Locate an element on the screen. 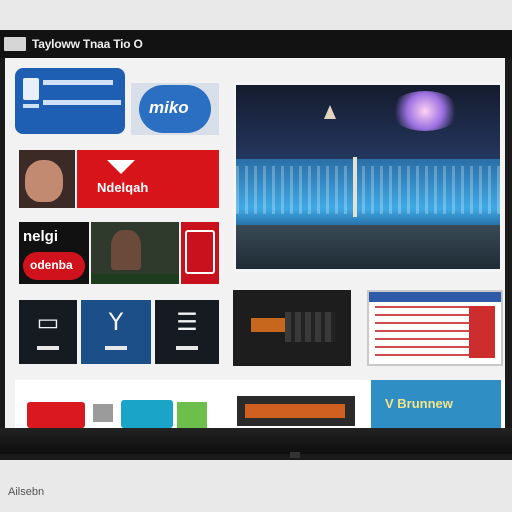  portrait-thumbnail-tile is located at coordinates (47, 179).